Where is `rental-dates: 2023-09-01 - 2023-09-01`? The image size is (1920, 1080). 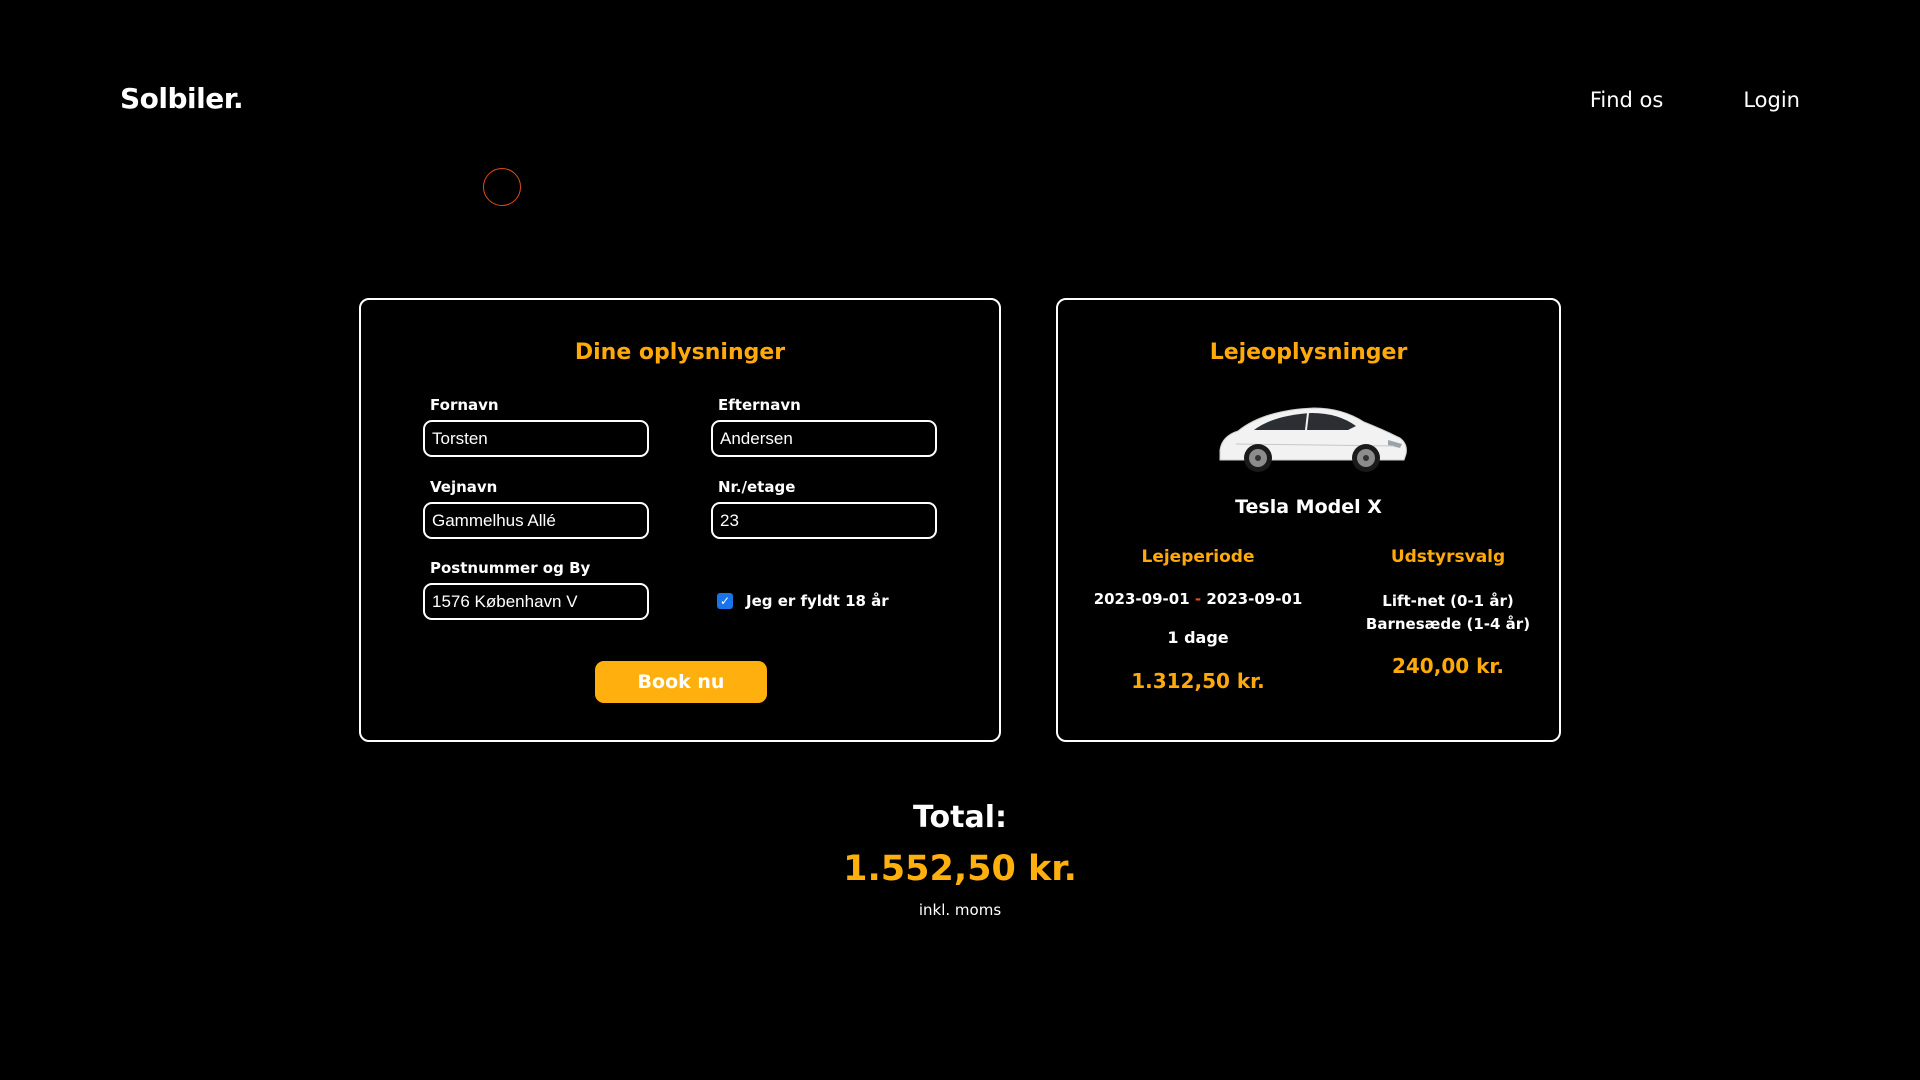
rental-dates: 2023-09-01 - 2023-09-01 is located at coordinates (1198, 599).